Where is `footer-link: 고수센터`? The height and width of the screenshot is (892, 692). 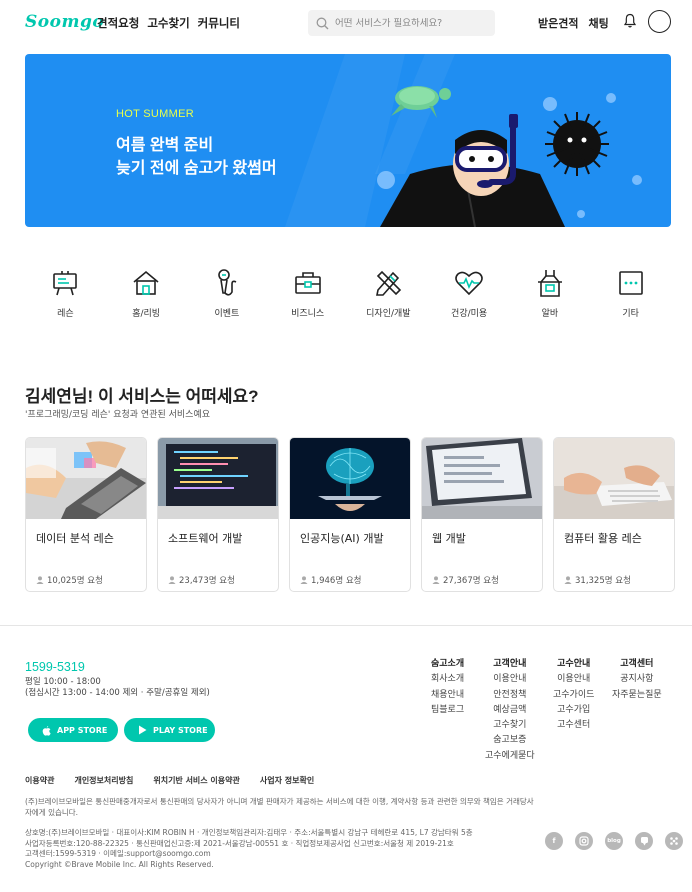
footer-link: 고수센터 is located at coordinates (573, 725).